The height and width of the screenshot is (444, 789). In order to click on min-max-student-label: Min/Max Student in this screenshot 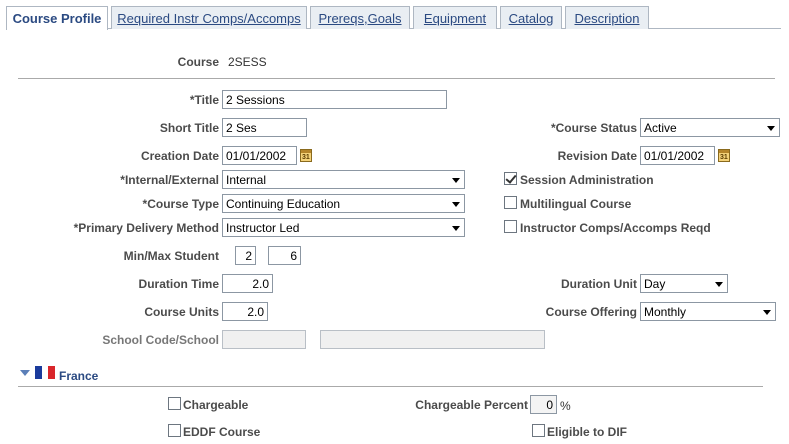, I will do `click(171, 256)`.